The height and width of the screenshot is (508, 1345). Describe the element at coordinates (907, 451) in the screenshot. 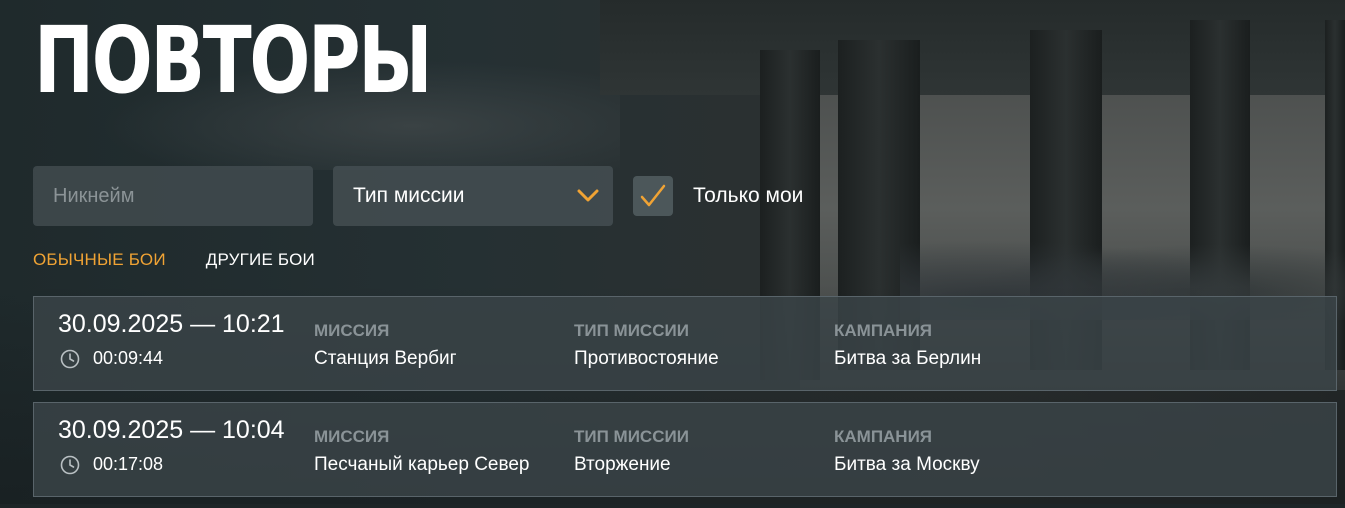

I see `campaign-field: КАМПАНИЯ Битва за Москву` at that location.